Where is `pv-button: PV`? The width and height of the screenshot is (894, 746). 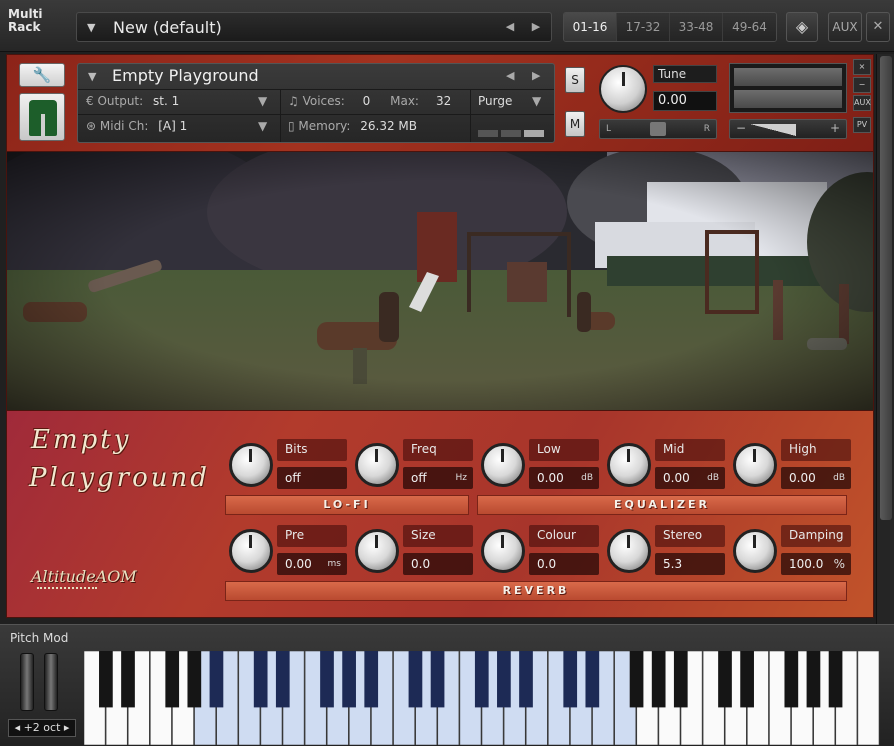 pv-button: PV is located at coordinates (862, 125).